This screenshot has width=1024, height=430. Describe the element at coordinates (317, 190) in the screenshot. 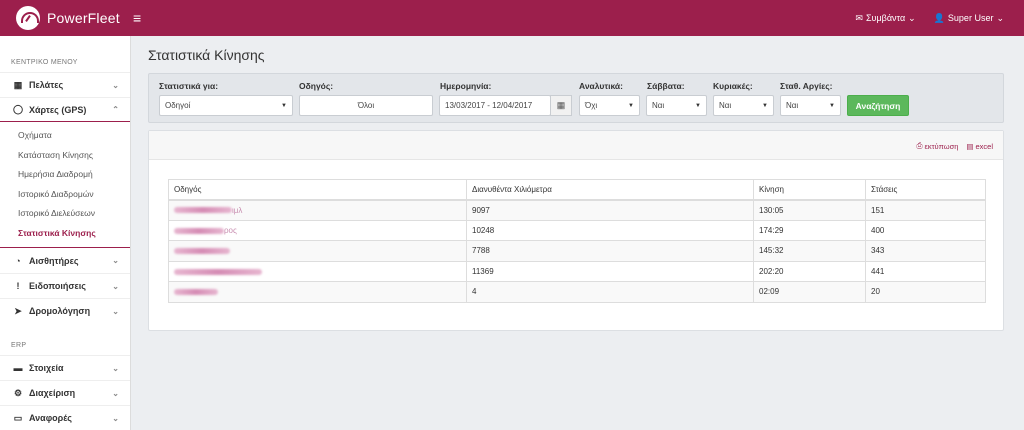

I see `column-header-driver: Οδηγός` at that location.